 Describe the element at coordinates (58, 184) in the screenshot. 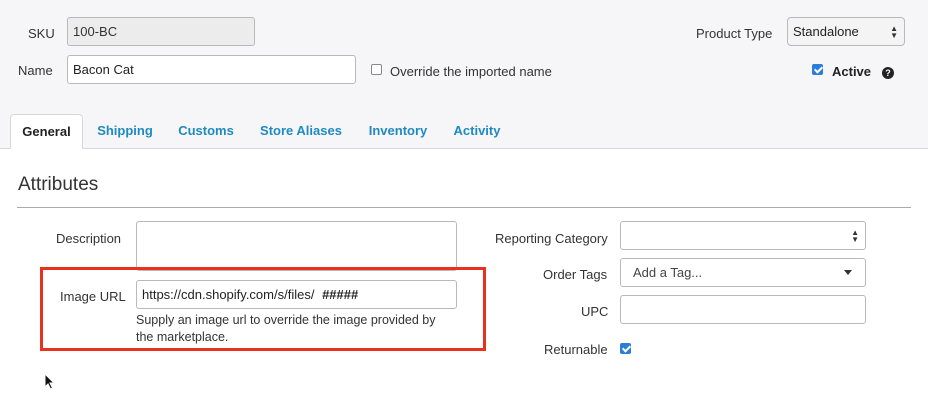

I see `attributes-heading: Attributes` at that location.